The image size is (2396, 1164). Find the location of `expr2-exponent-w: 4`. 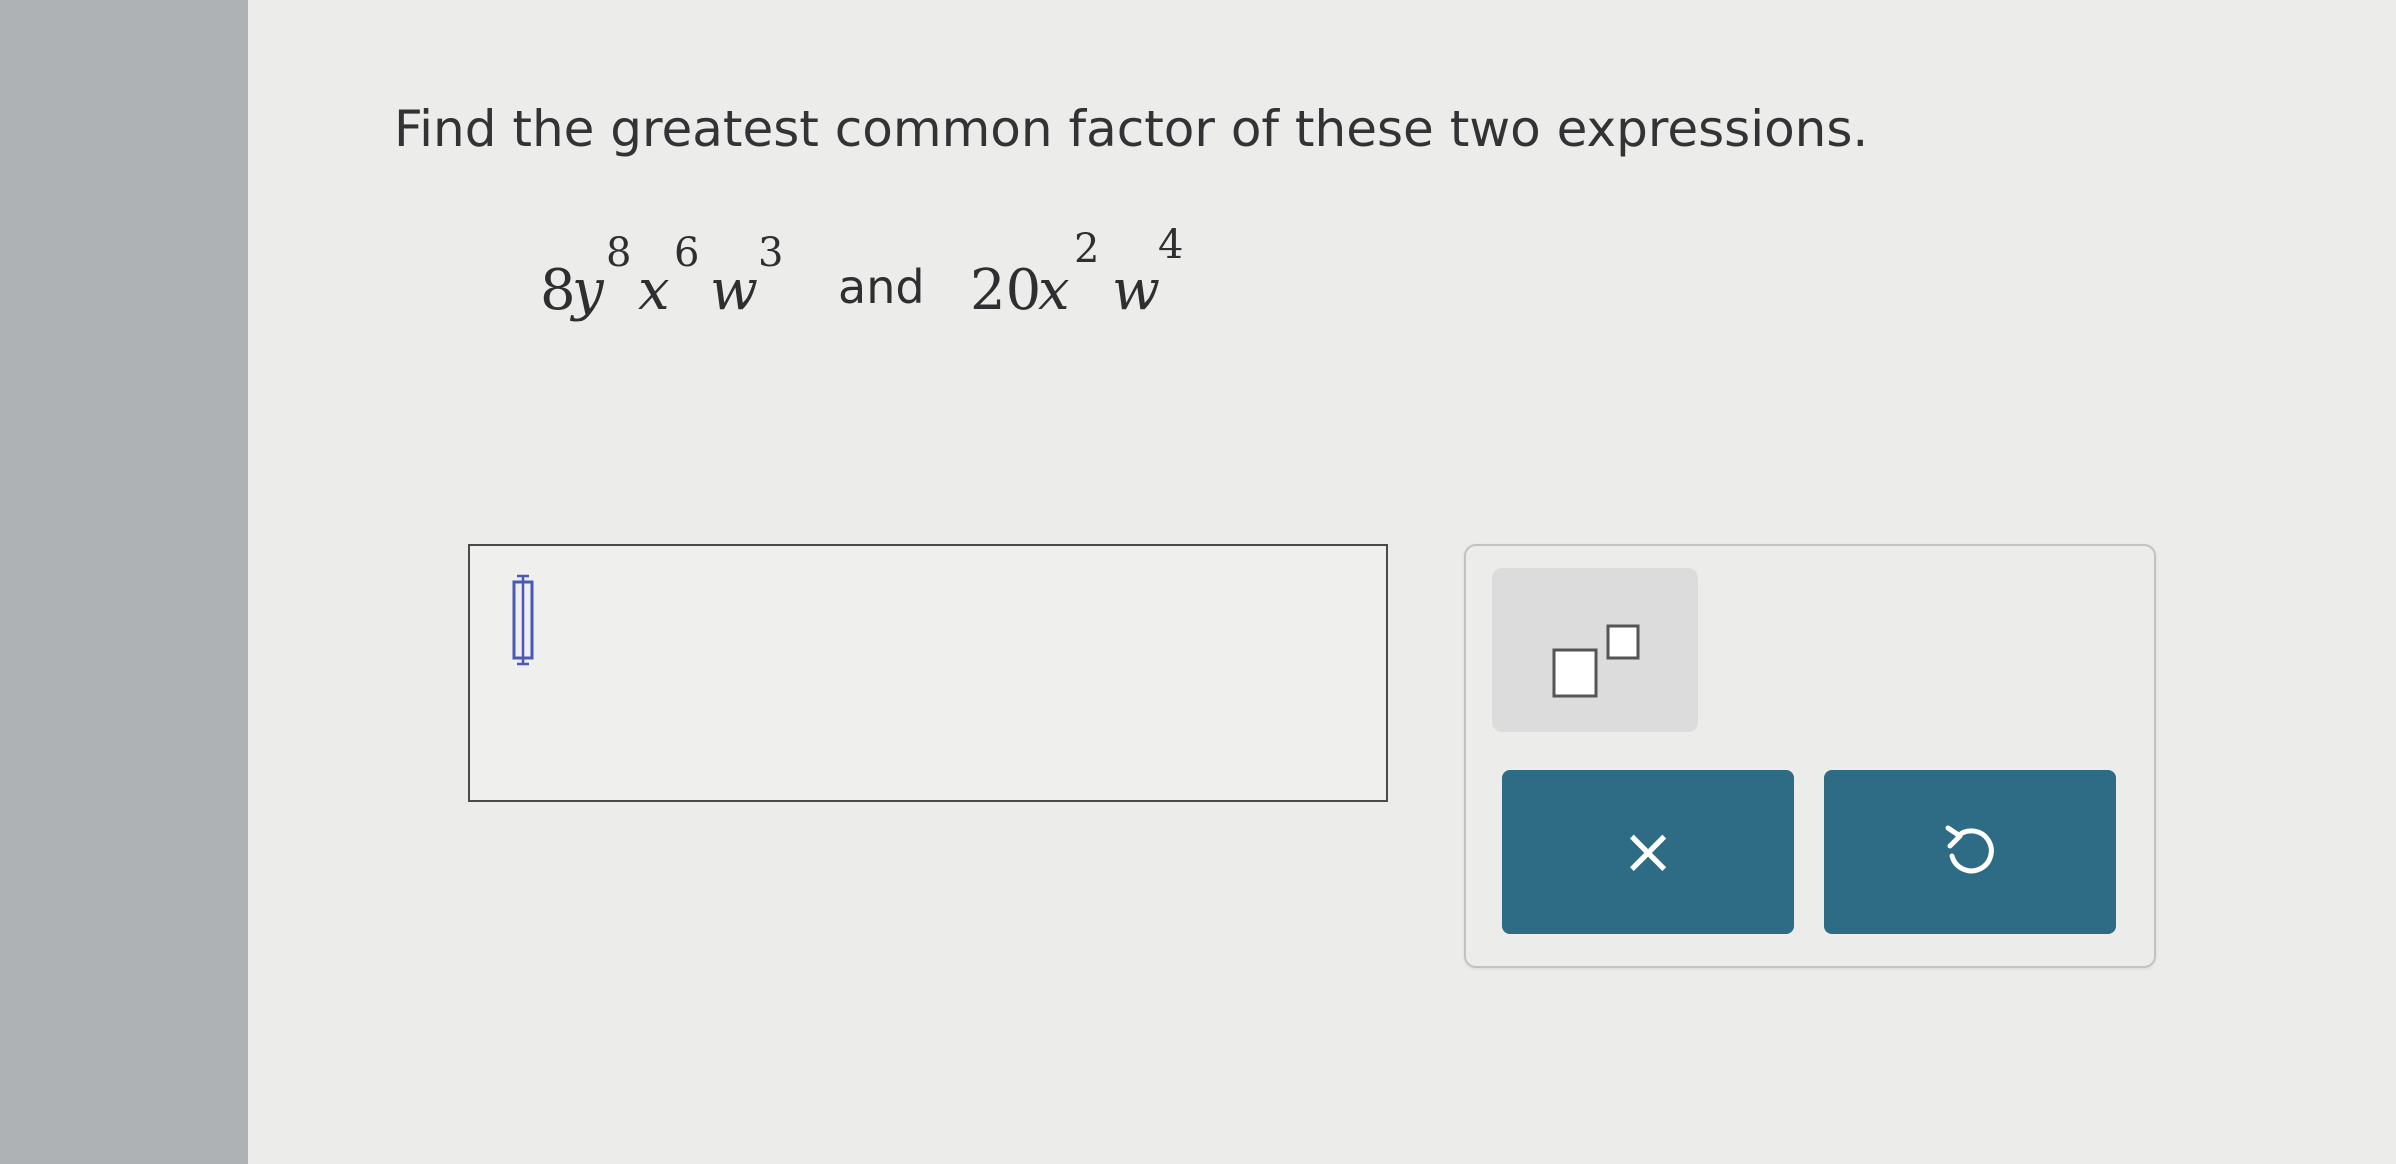

expr2-exponent-w: 4 is located at coordinates (1171, 245).